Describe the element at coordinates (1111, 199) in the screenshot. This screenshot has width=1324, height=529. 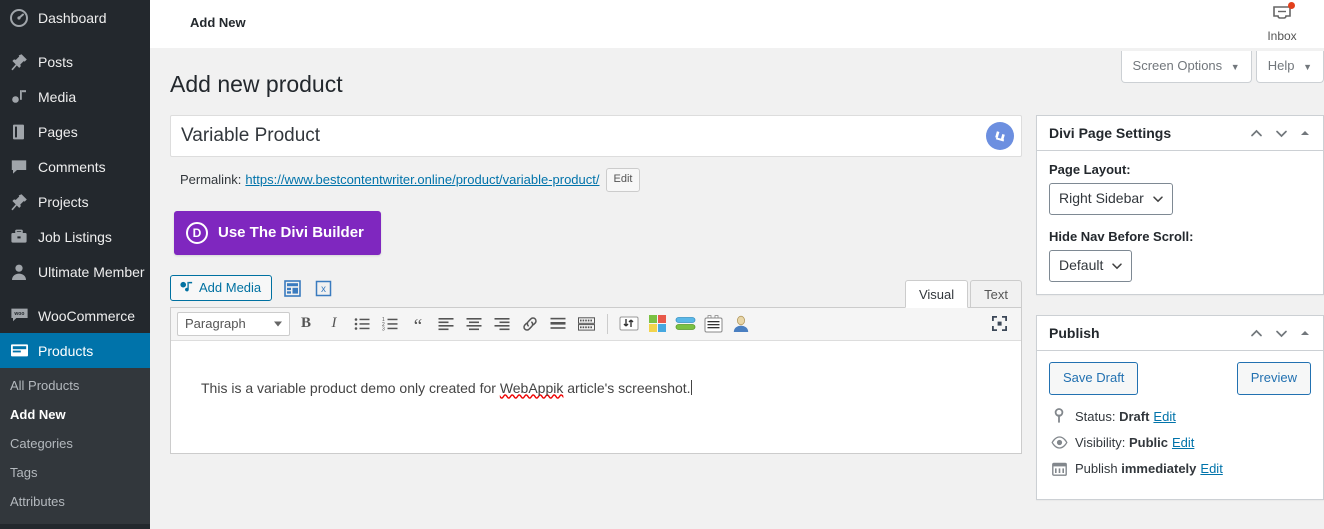
I see `page-layout-select: Right Sidebar` at that location.